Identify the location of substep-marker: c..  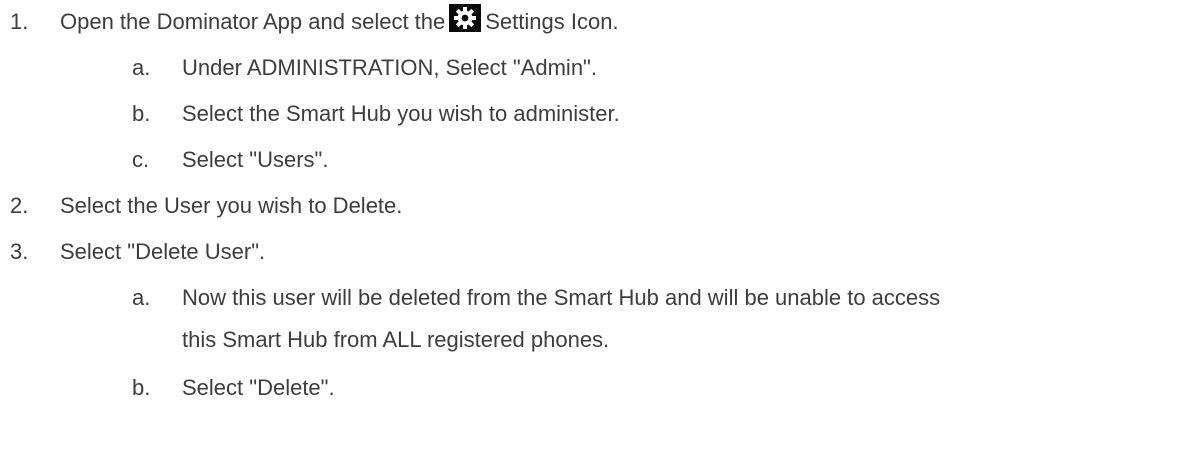
(141, 159).